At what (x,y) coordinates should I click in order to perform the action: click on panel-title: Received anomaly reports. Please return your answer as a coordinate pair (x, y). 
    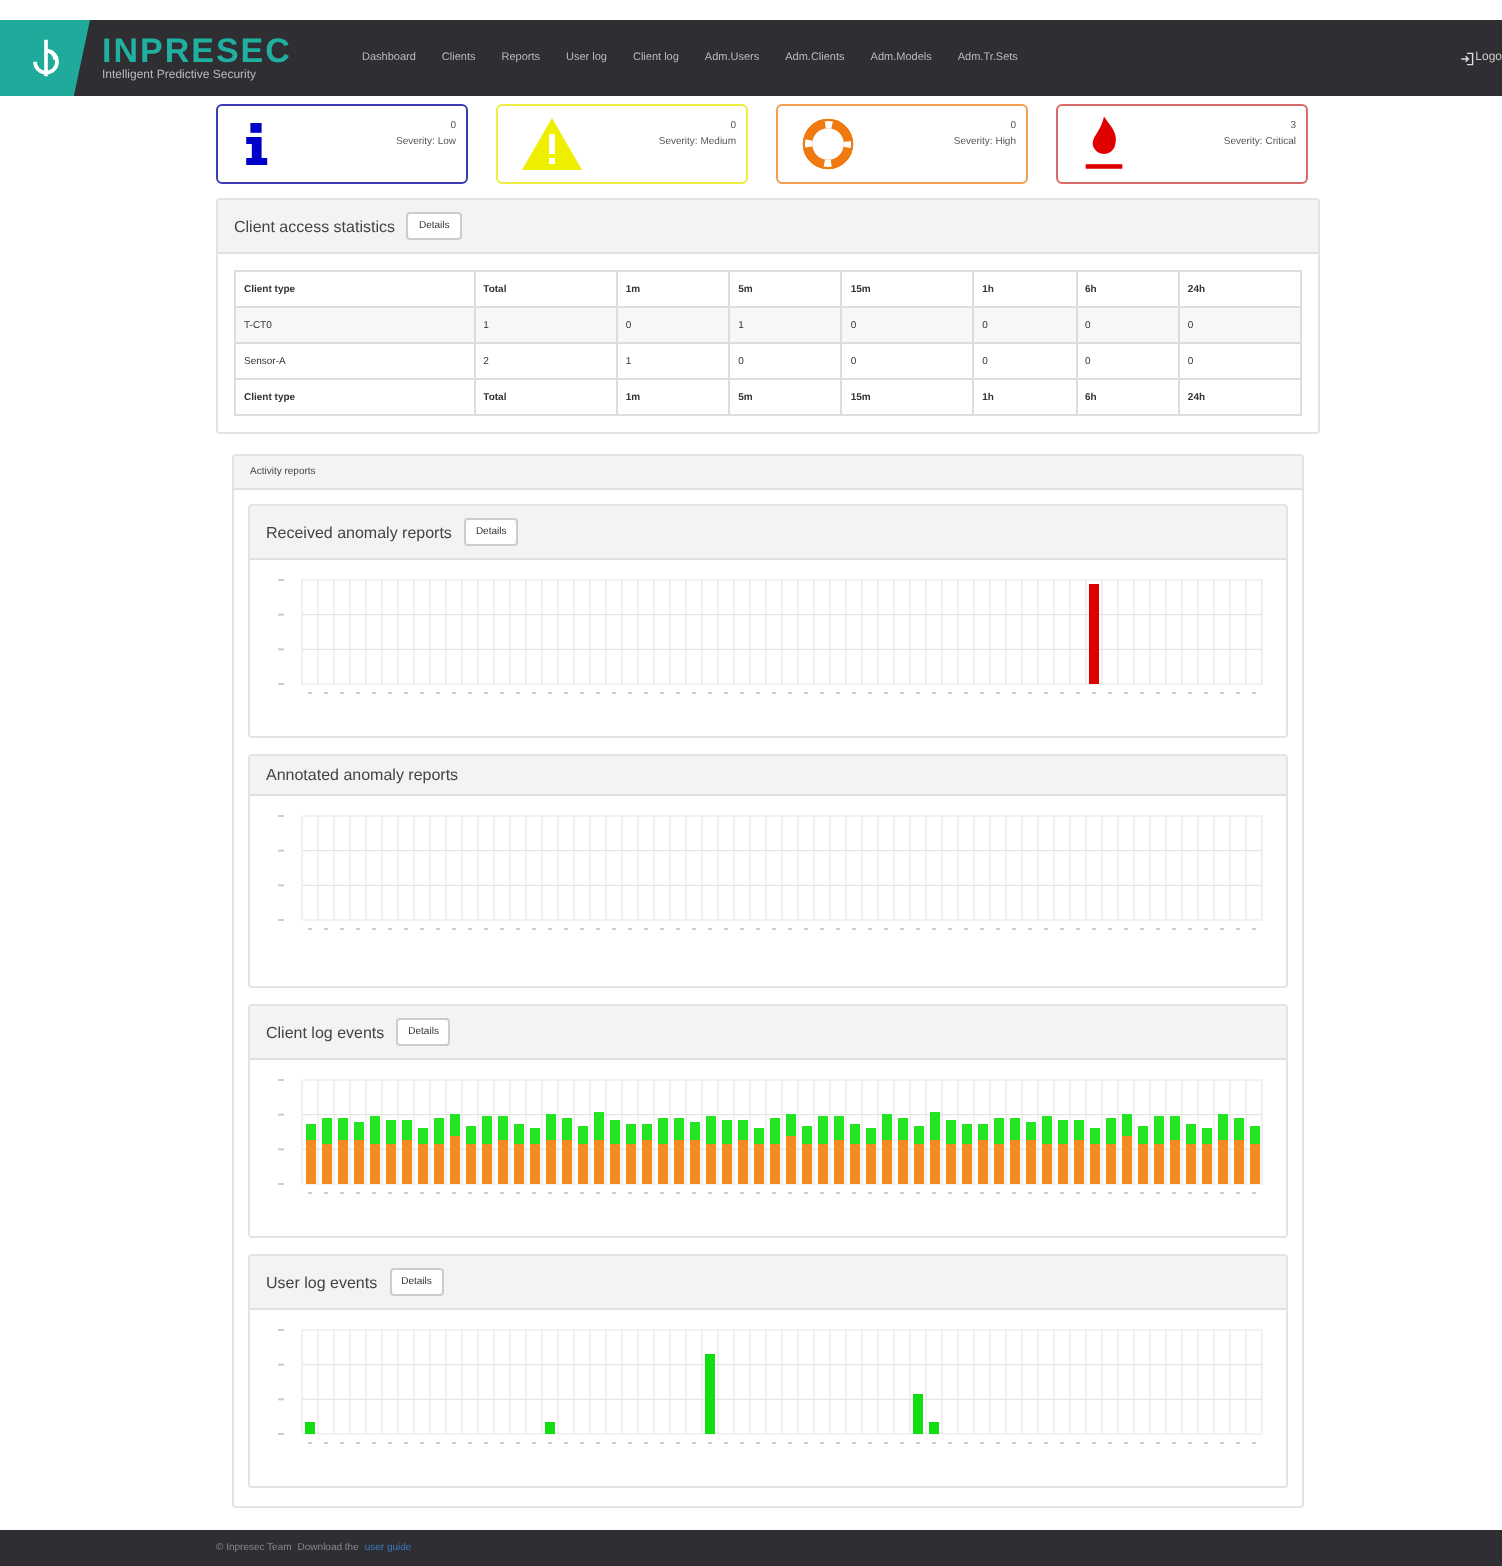
    Looking at the image, I should click on (359, 532).